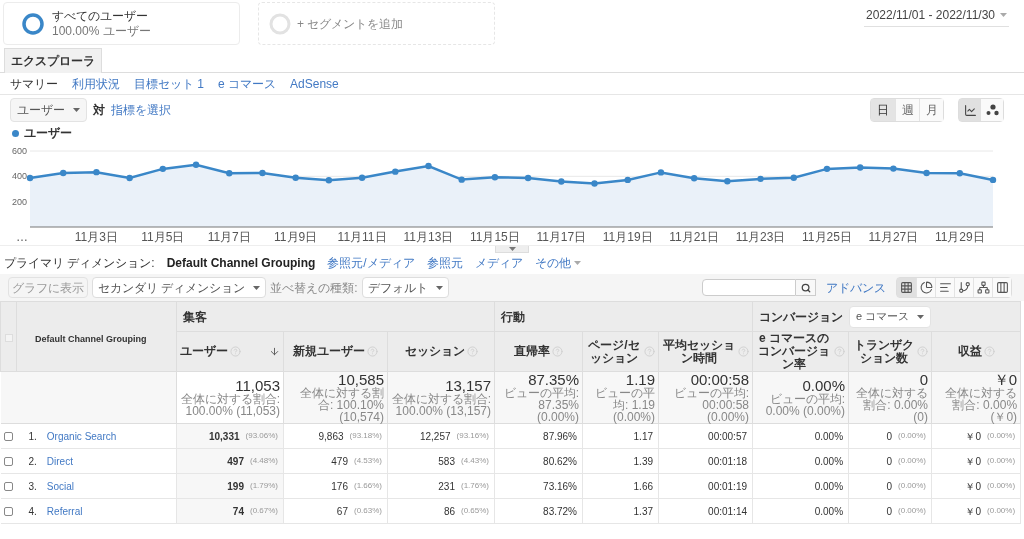 Image resolution: width=1024 pixels, height=539 pixels. I want to click on period-button: 月, so click(931, 110).